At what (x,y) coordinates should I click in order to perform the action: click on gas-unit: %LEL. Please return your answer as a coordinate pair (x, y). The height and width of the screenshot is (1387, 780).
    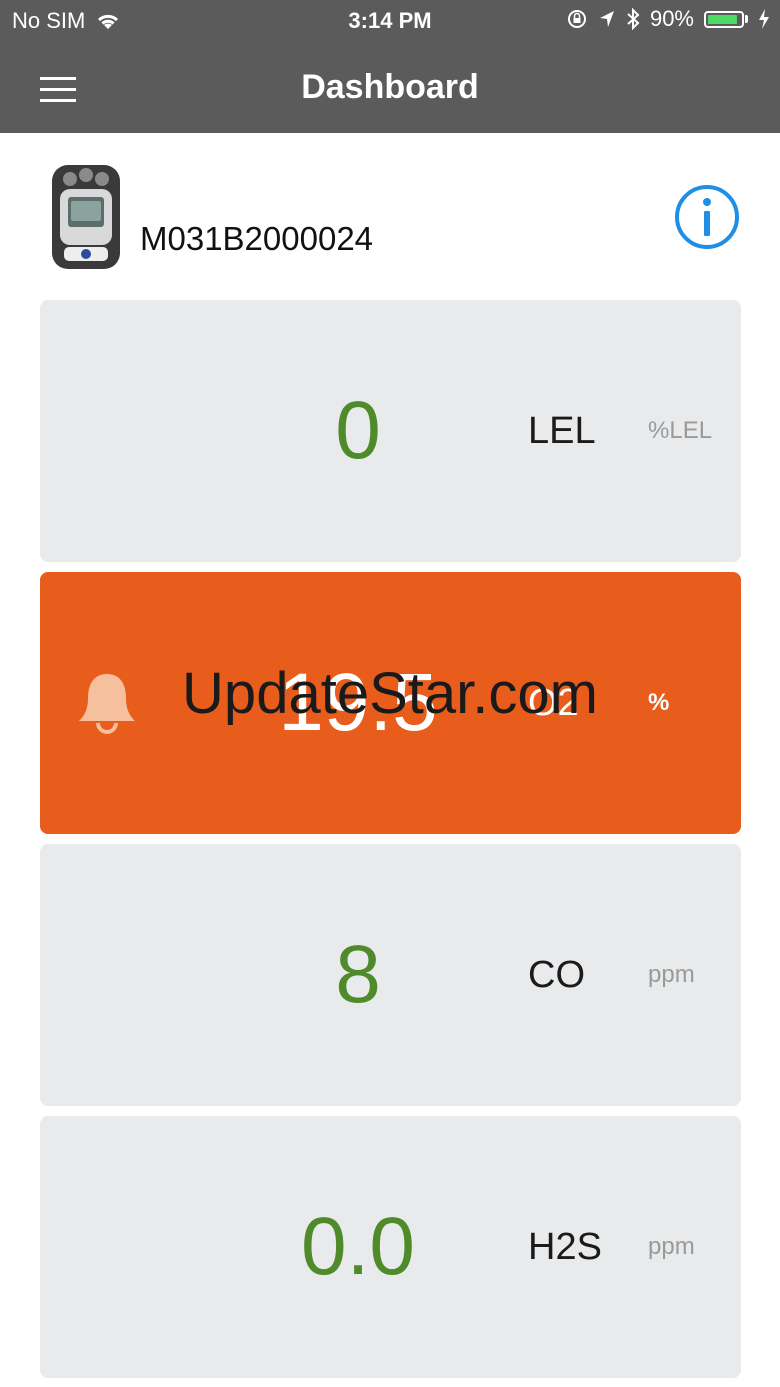
    Looking at the image, I should click on (680, 430).